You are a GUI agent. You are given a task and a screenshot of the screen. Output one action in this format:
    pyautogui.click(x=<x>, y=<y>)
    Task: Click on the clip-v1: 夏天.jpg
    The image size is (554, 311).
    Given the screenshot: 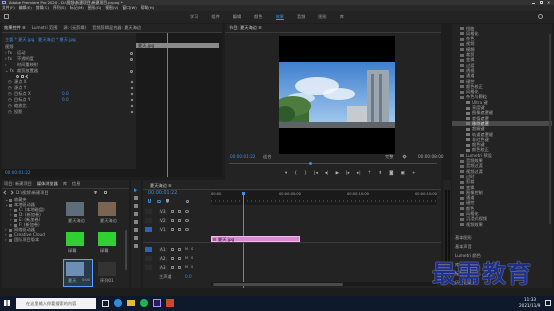 What is the action you would take?
    pyautogui.click(x=255, y=239)
    